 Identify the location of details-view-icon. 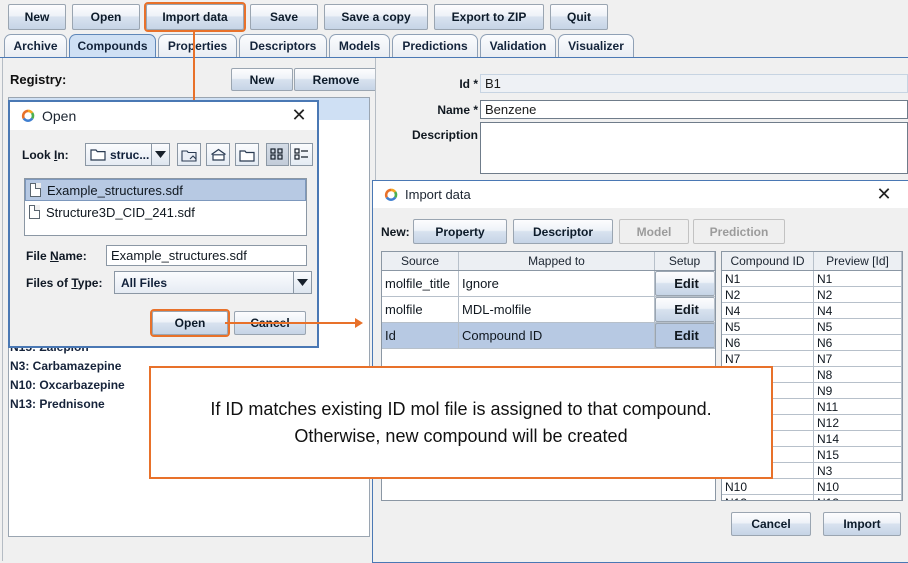
(301, 154).